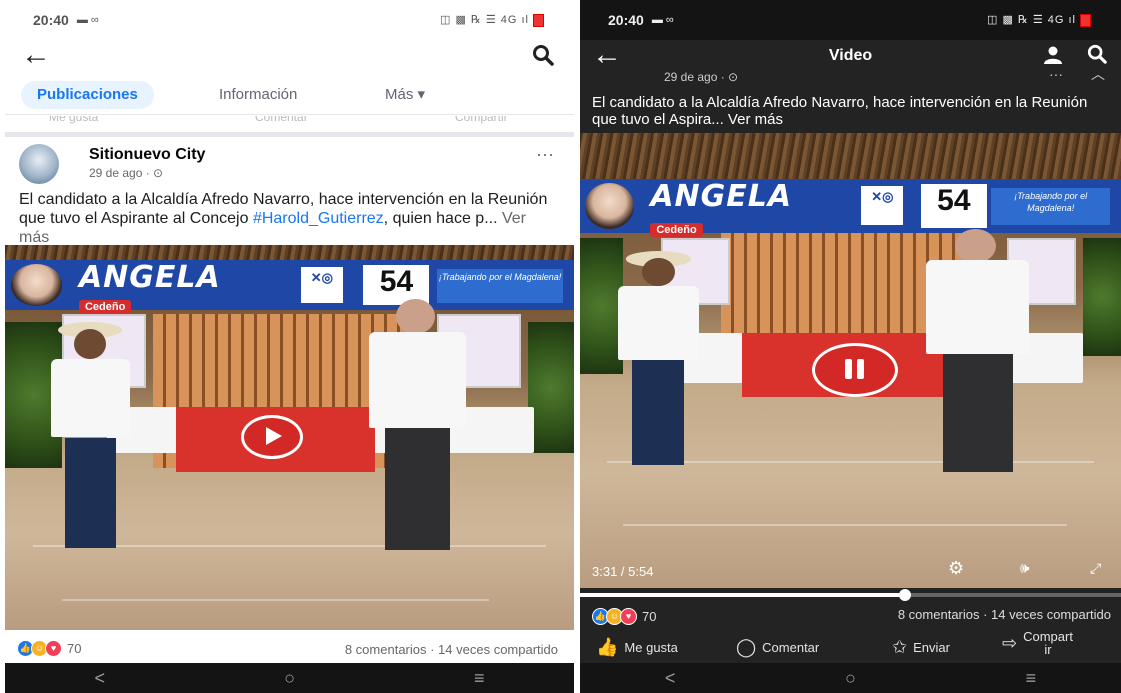 The width and height of the screenshot is (1121, 693). I want to click on tab-publicaciones: Publicaciones, so click(87, 95).